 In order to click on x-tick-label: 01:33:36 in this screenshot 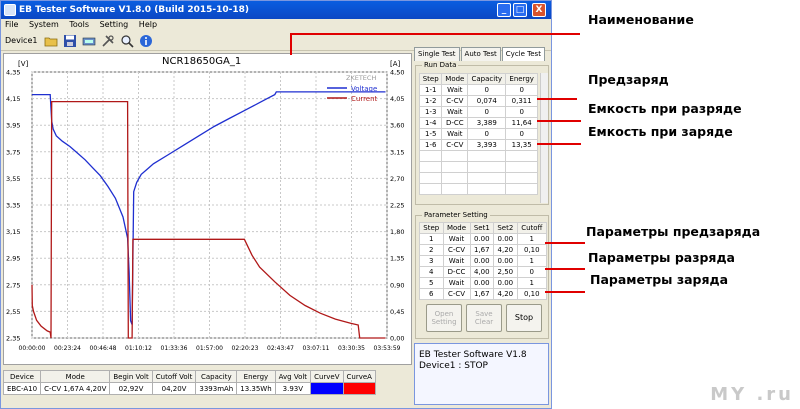, I will do `click(174, 348)`.